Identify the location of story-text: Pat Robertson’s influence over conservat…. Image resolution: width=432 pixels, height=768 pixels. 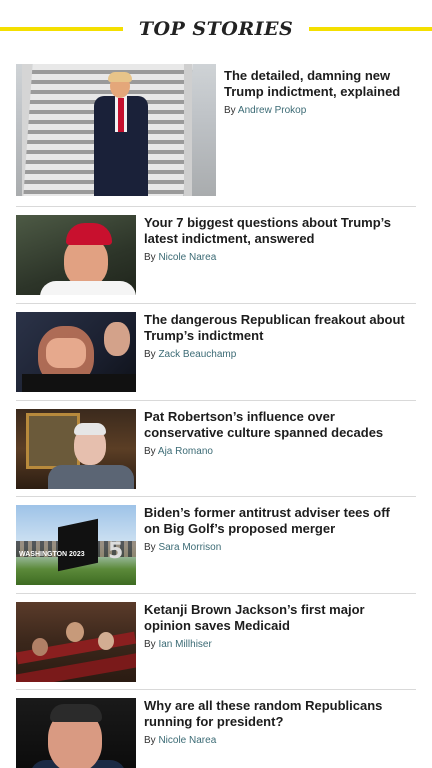
(272, 453).